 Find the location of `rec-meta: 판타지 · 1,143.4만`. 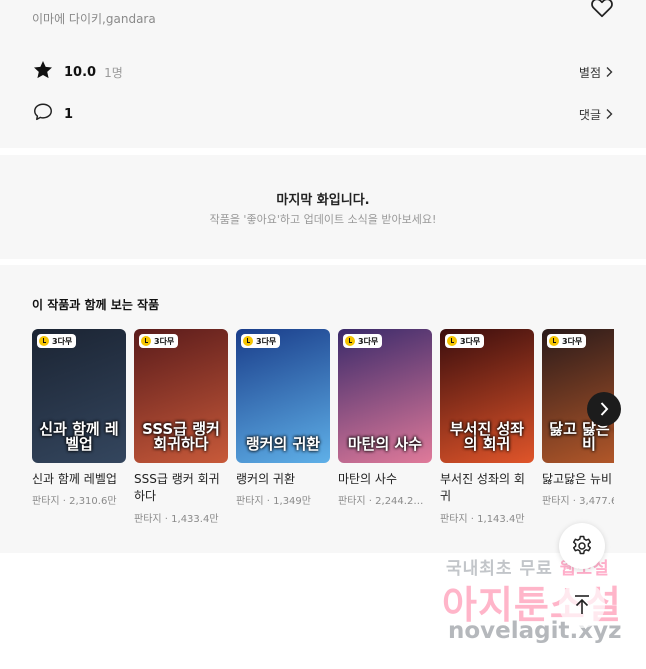

rec-meta: 판타지 · 1,143.4만 is located at coordinates (482, 519).